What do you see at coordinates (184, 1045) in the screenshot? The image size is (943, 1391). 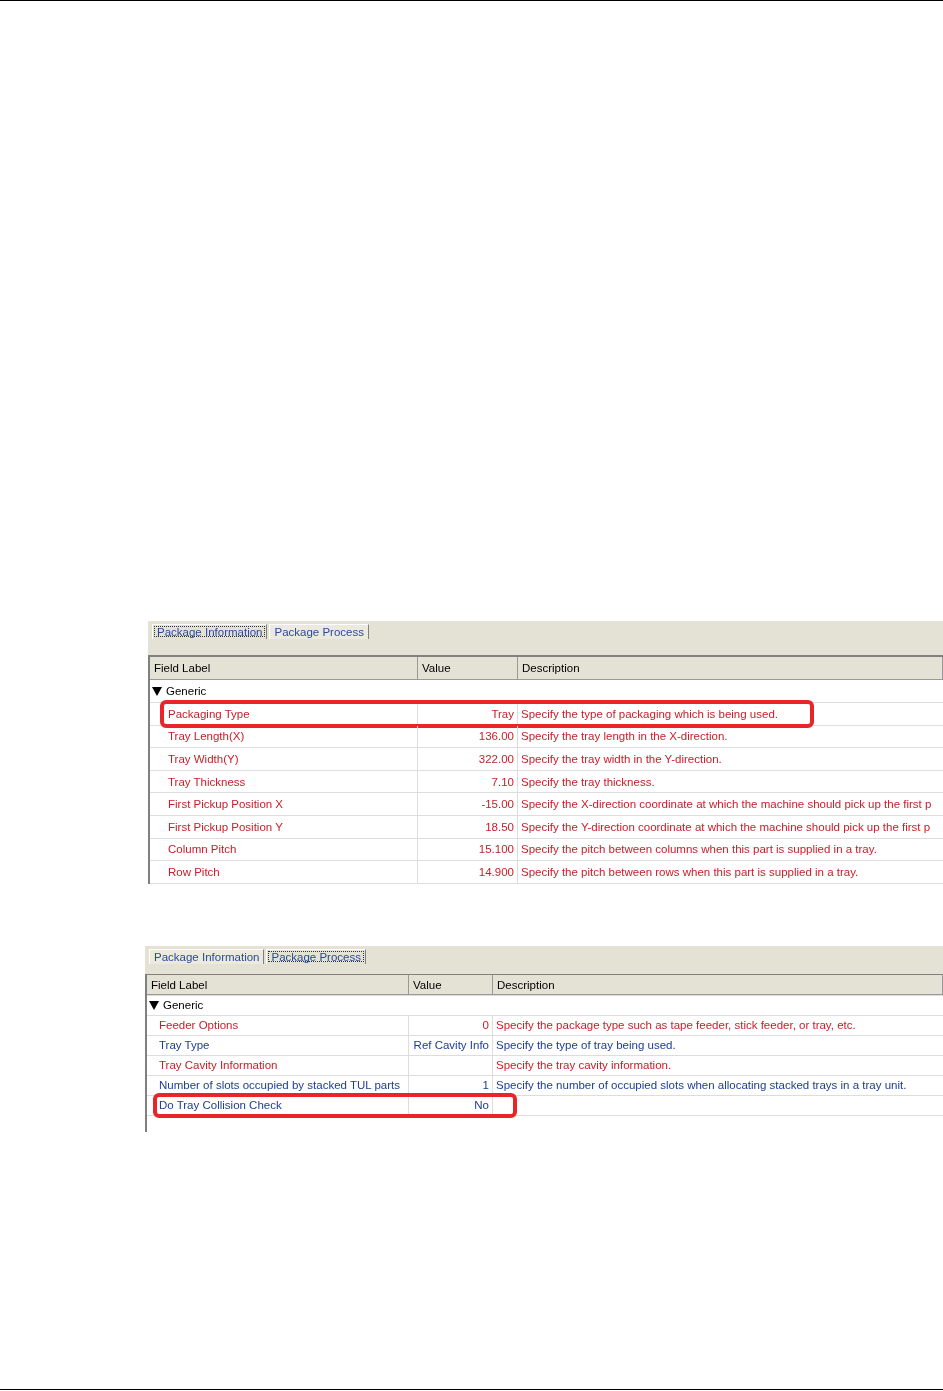 I see `field-label: Tray Type` at bounding box center [184, 1045].